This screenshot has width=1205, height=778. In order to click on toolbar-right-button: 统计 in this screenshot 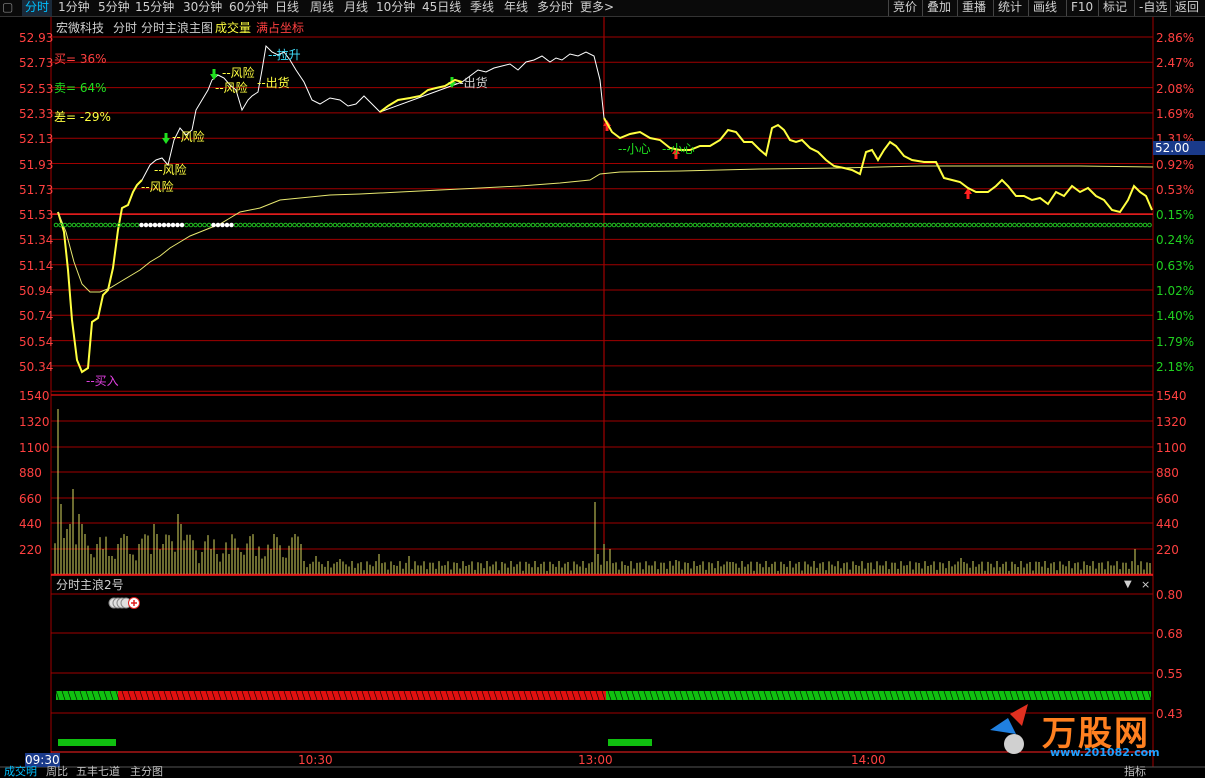, I will do `click(1009, 8)`.